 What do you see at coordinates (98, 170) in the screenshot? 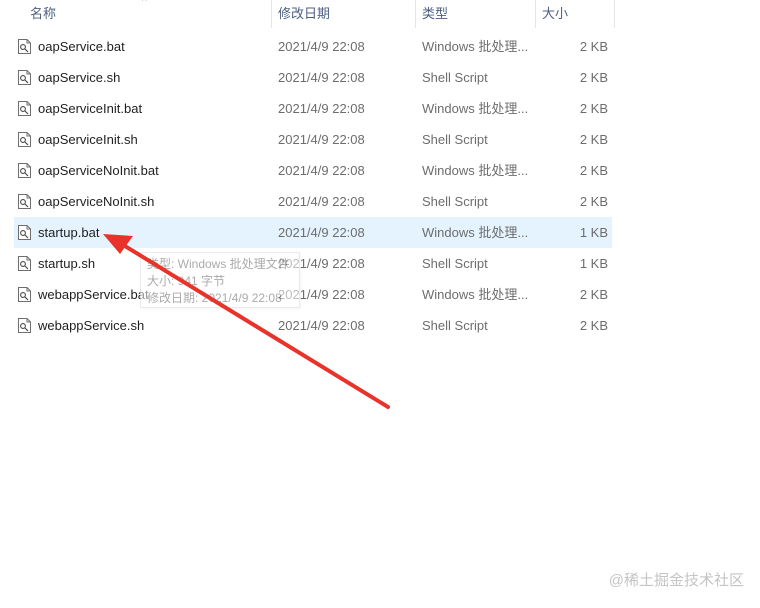
I see `file-name: oapServiceNoInit.bat` at bounding box center [98, 170].